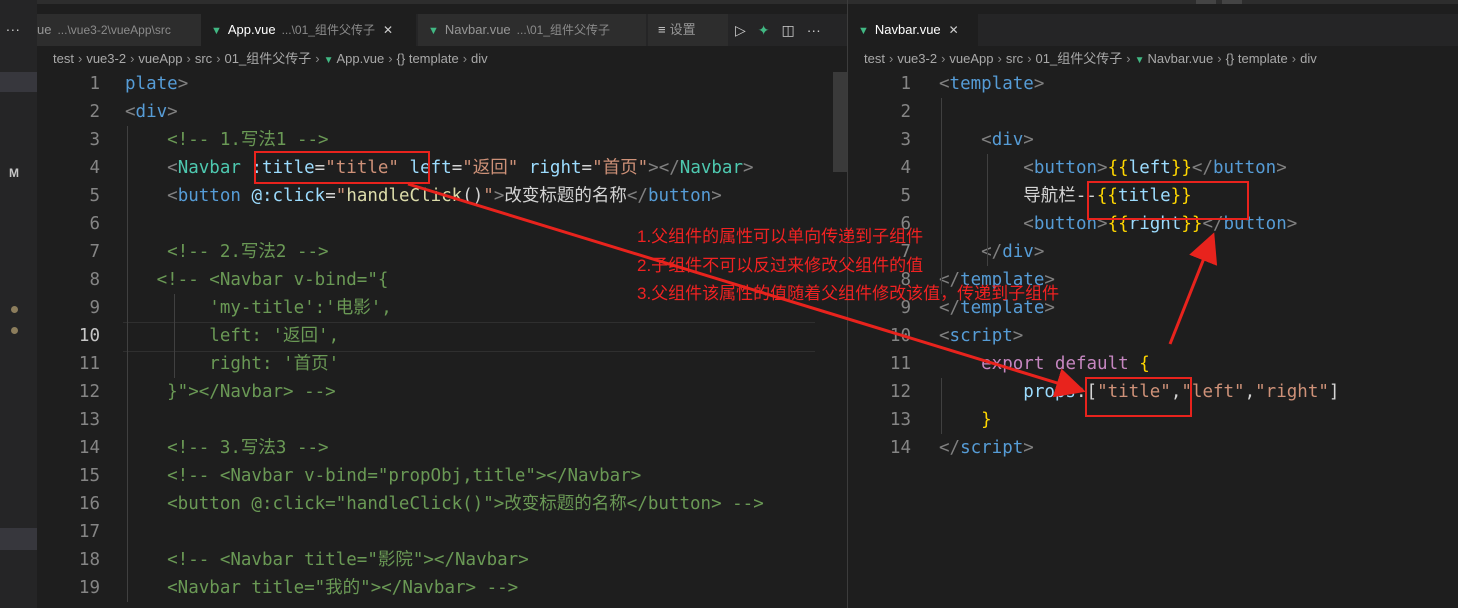  Describe the element at coordinates (905, 168) in the screenshot. I see `line-number: 4` at that location.